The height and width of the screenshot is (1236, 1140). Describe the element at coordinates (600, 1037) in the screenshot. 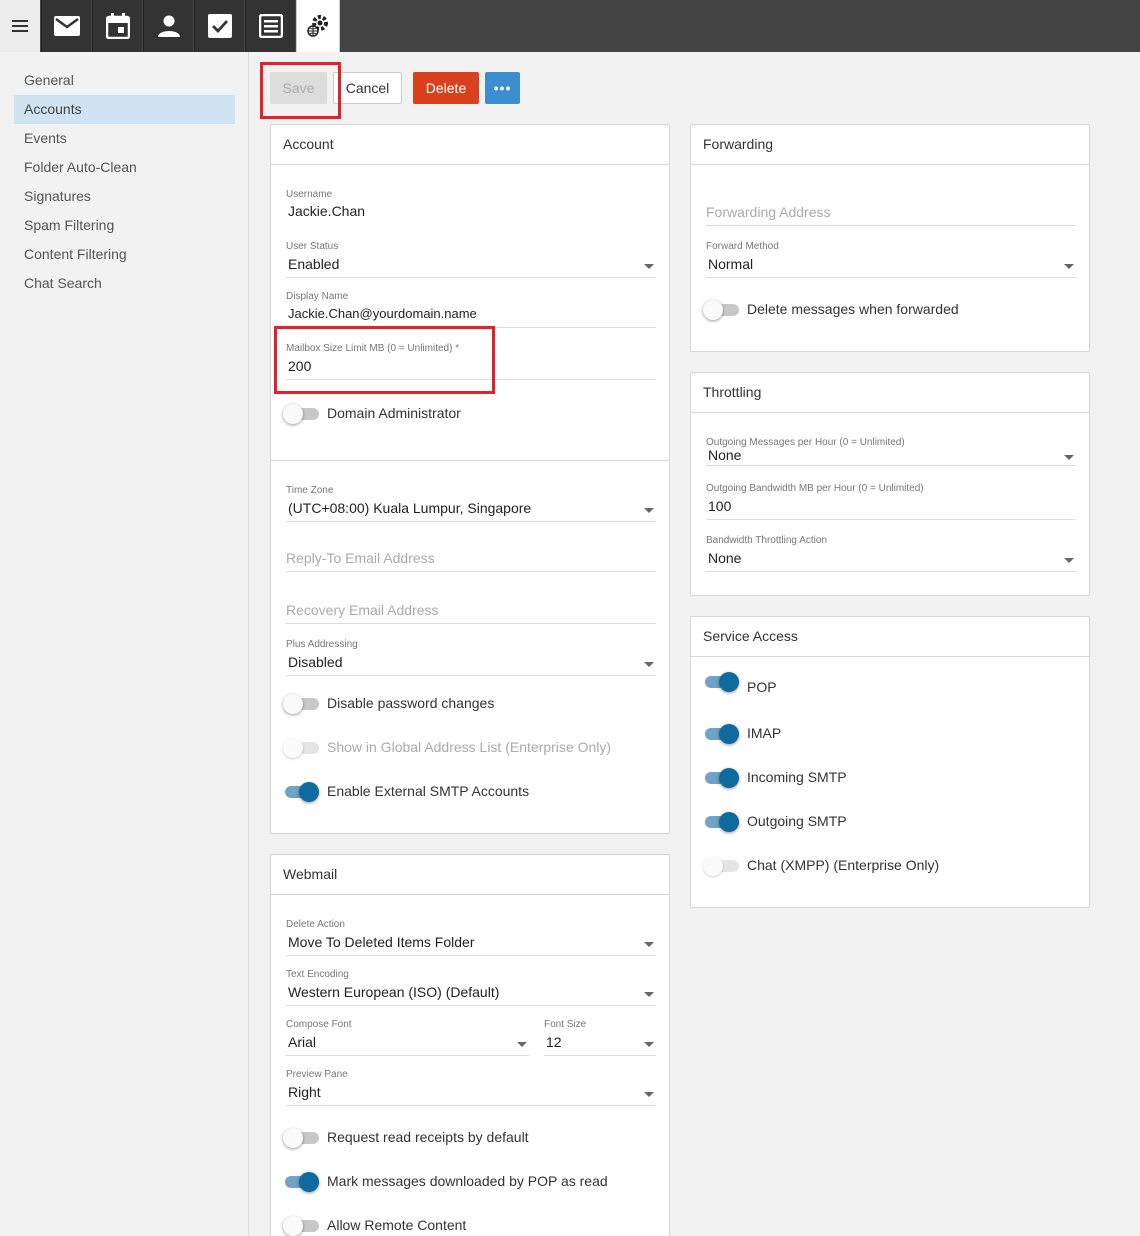

I see `font-size-select: Font Size 12` at that location.